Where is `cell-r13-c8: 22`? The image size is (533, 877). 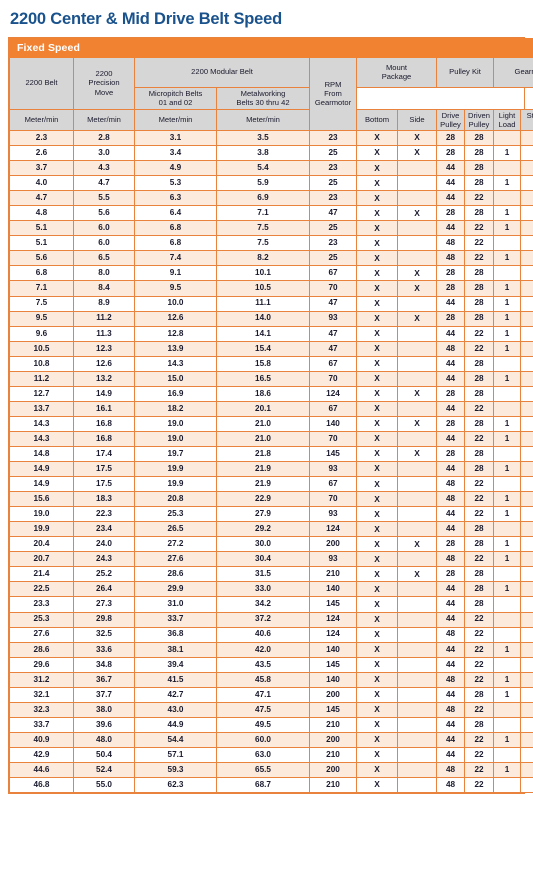
cell-r13-c8: 22 is located at coordinates (479, 333).